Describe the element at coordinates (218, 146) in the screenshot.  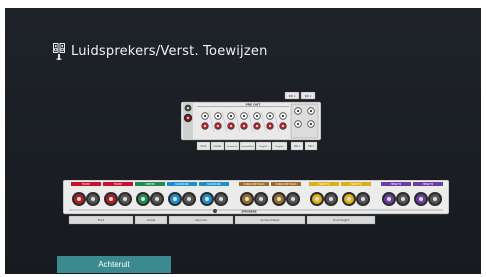
I see `channel-label-center: Center` at that location.